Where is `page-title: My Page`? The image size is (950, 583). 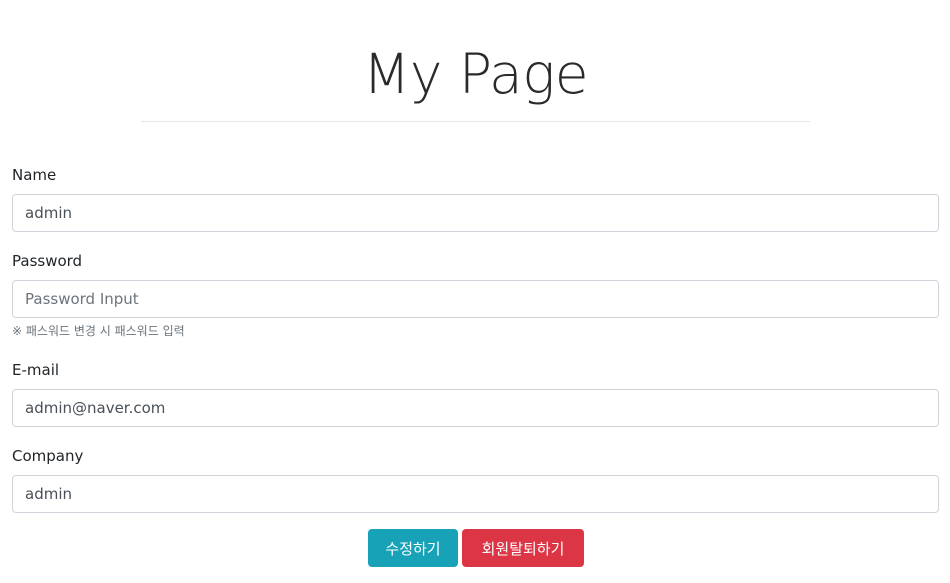 page-title: My Page is located at coordinates (475, 74).